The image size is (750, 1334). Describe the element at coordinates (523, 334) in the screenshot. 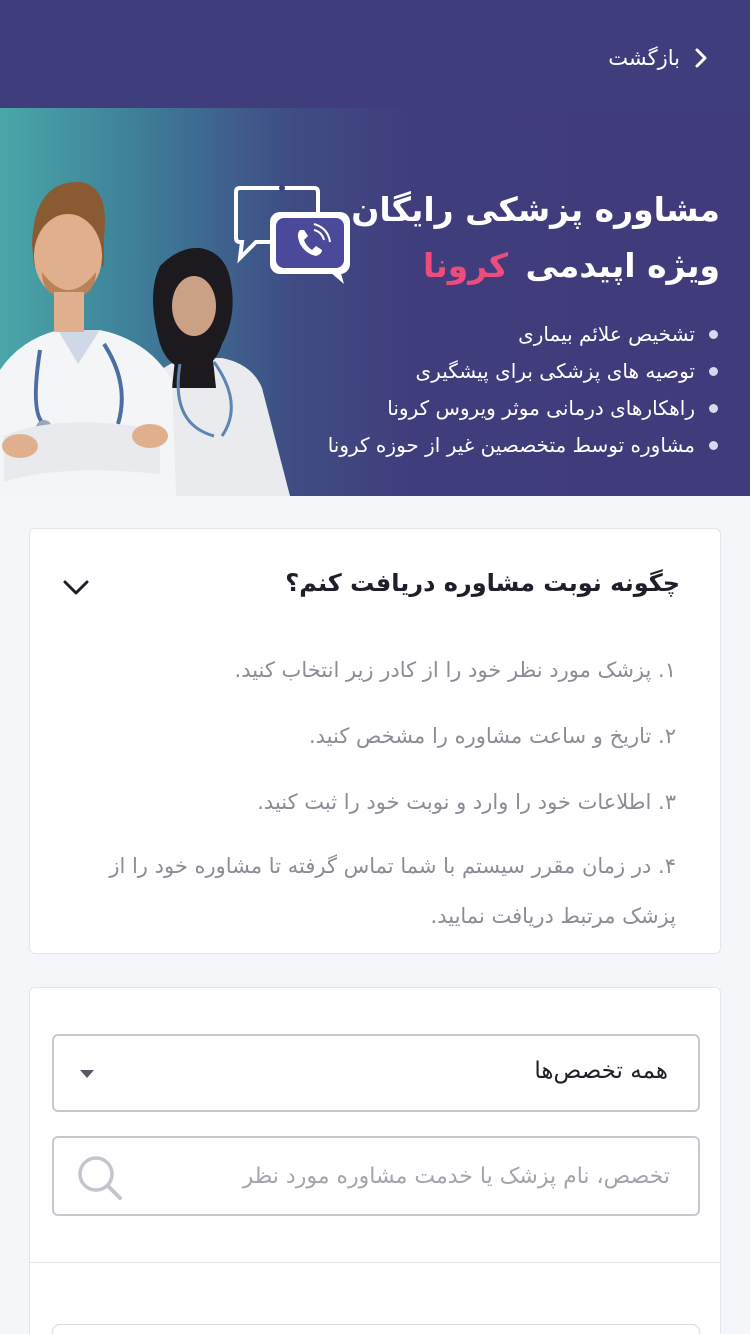

I see `banner-bullet: تشخیص علائم بیماری` at that location.